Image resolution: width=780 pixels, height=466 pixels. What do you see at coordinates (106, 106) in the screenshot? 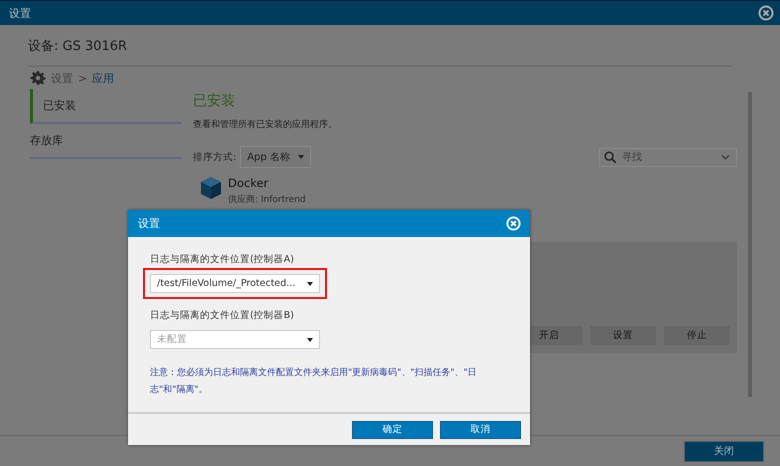
I see `sidebar-item: 已安装` at bounding box center [106, 106].